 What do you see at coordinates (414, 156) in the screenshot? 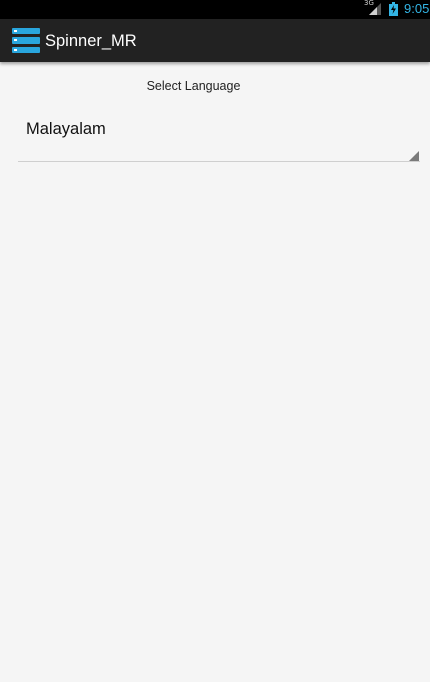
I see `dropdown-triangle-icon` at bounding box center [414, 156].